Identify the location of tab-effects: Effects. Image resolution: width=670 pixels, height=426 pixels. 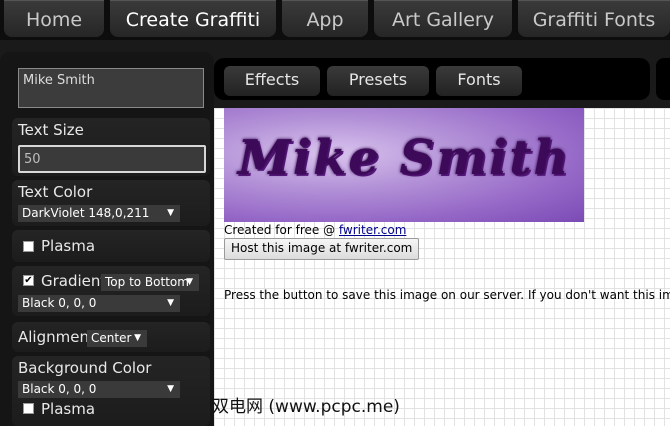
(272, 81).